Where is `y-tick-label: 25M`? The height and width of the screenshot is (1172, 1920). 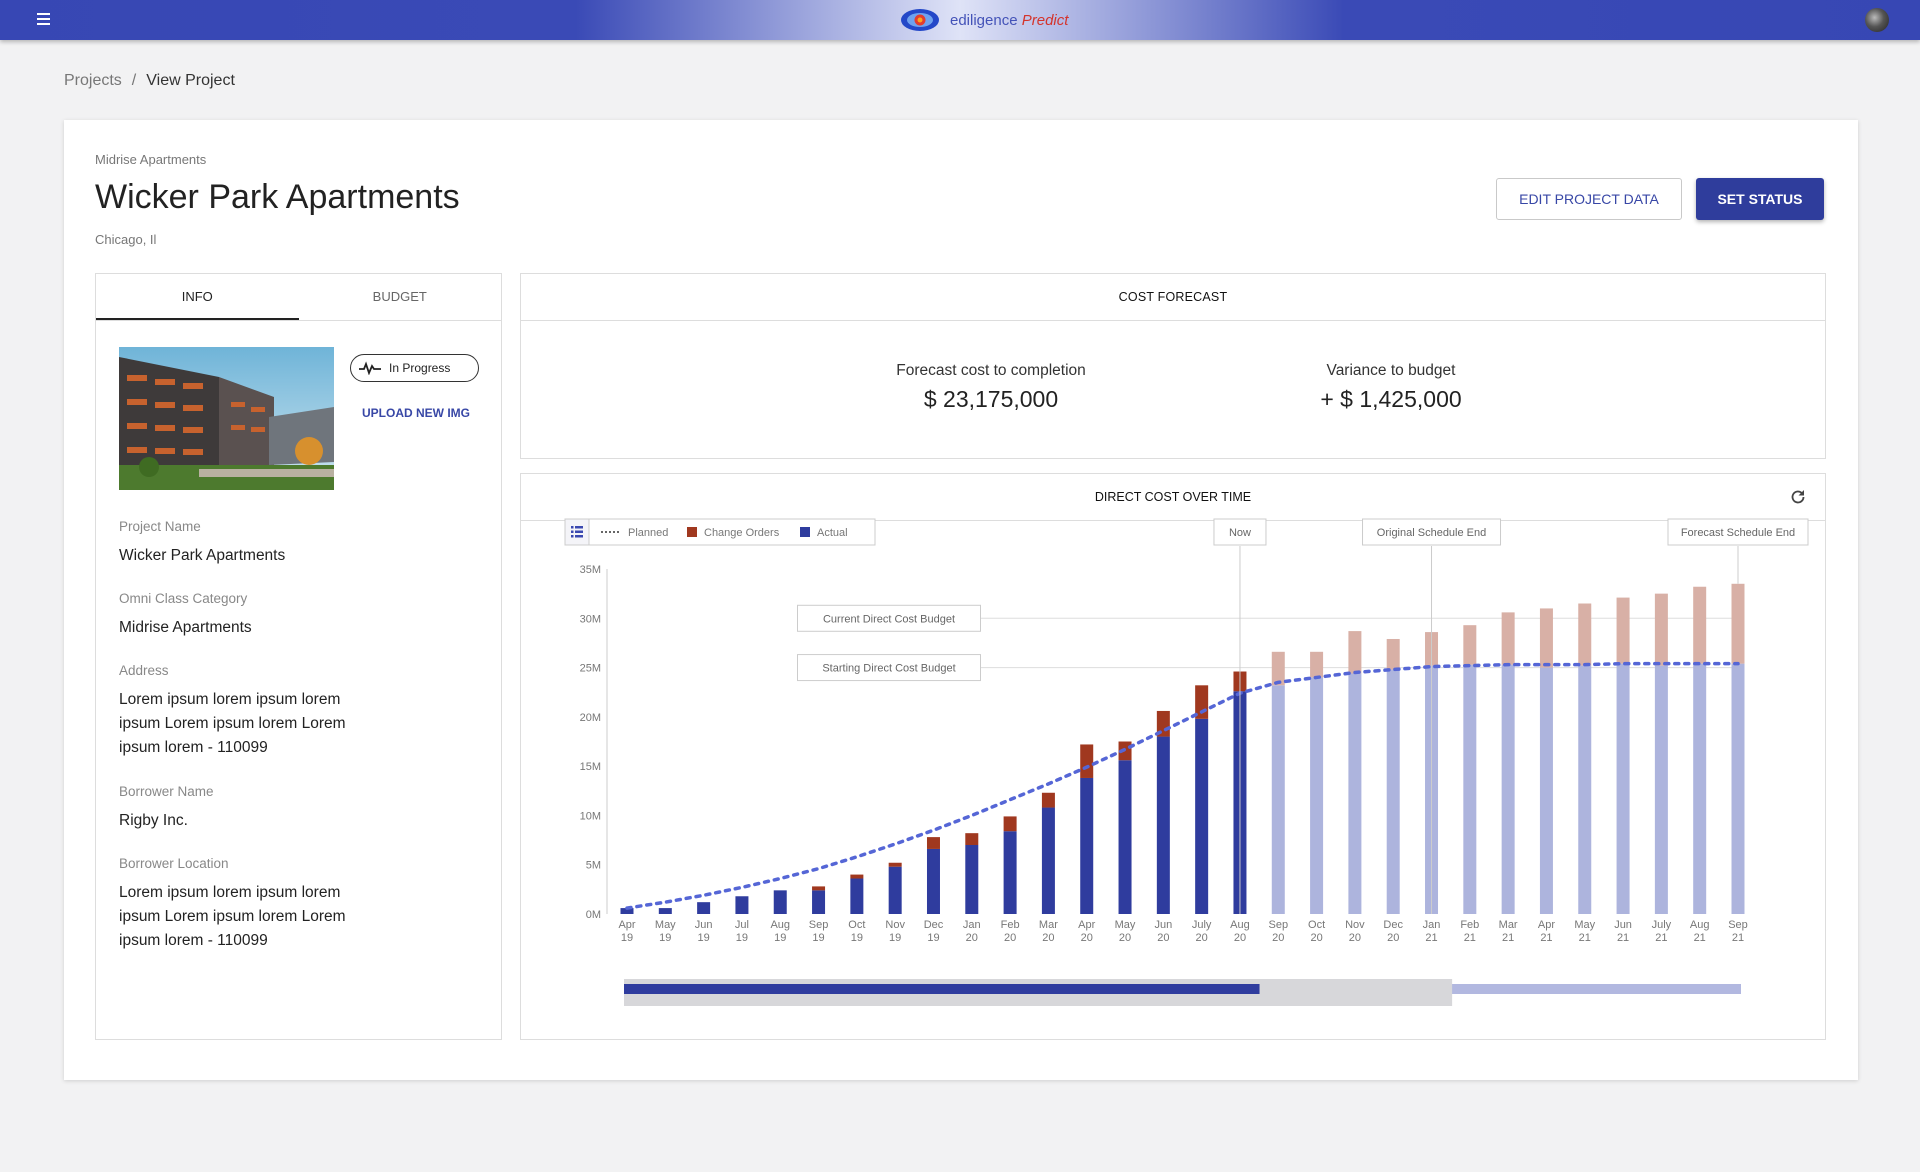
y-tick-label: 25M is located at coordinates (590, 669).